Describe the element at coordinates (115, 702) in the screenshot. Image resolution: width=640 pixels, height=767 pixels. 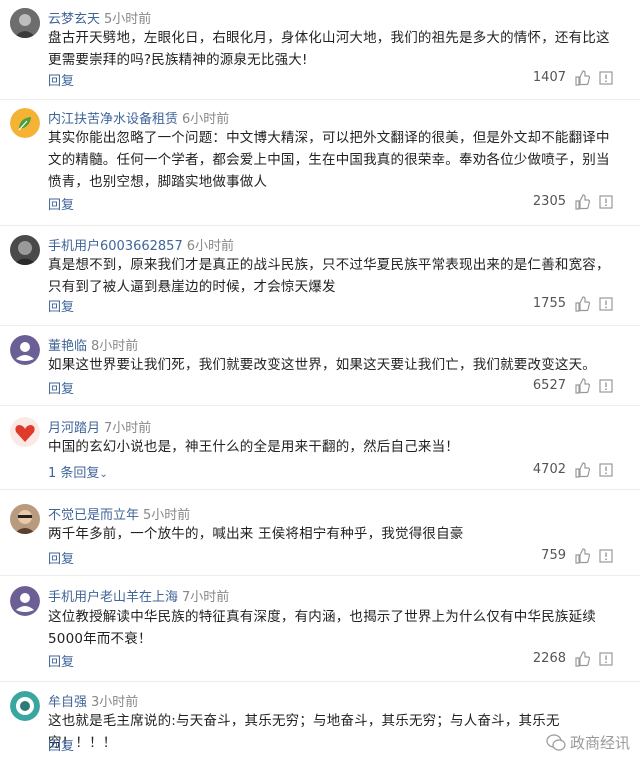
I see `comment-time: 3小时前` at that location.